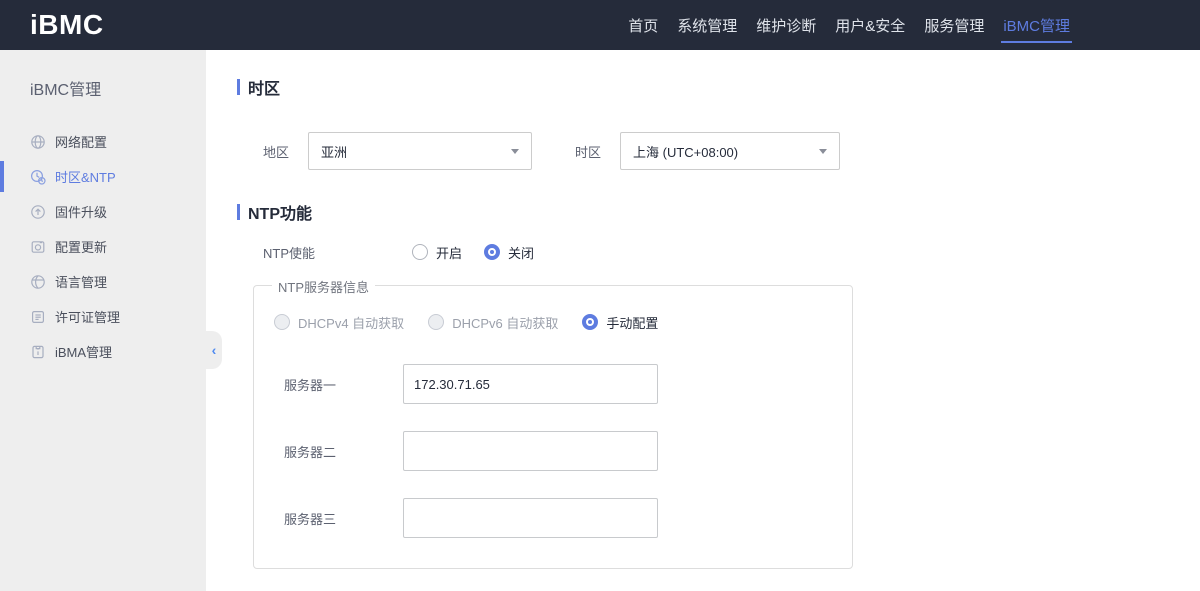 This screenshot has height=591, width=1200. I want to click on server-two-input, so click(530, 451).